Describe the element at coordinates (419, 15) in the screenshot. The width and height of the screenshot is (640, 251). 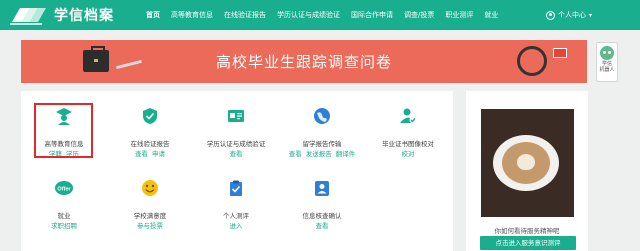
I see `nav-item-5: 调查/投票` at that location.